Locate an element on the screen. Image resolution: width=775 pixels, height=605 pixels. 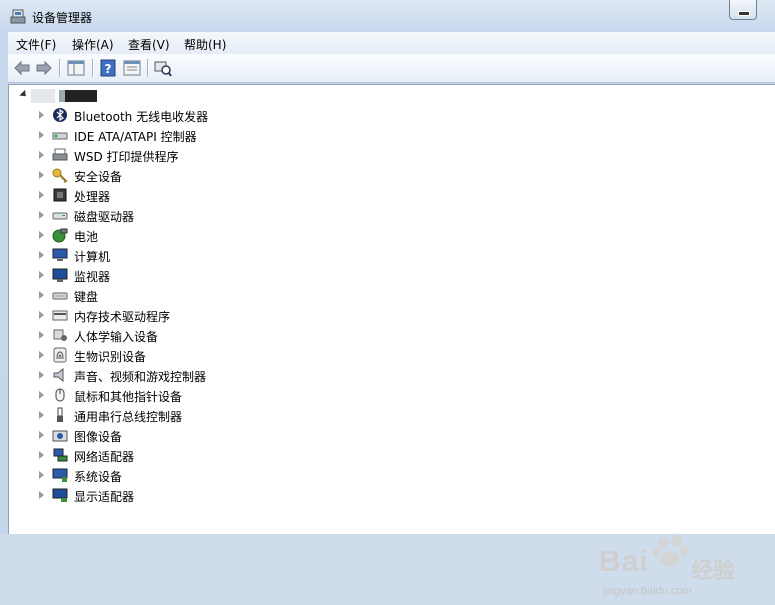
hid-icon is located at coordinates (60, 335).